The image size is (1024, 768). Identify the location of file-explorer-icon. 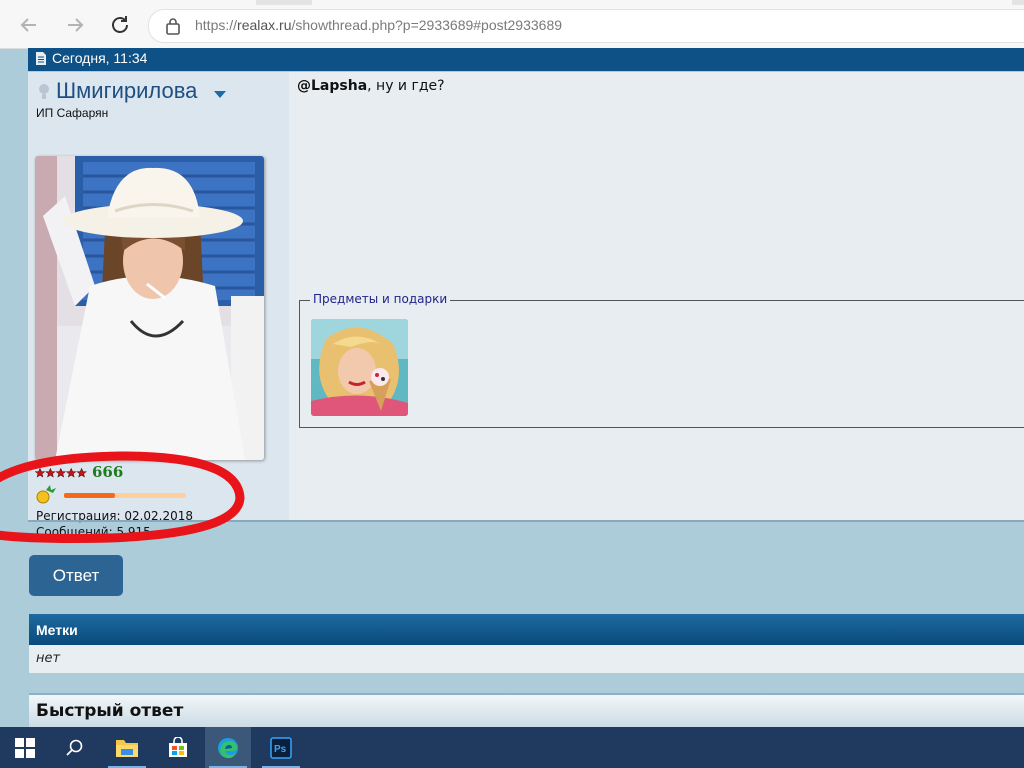
(127, 747).